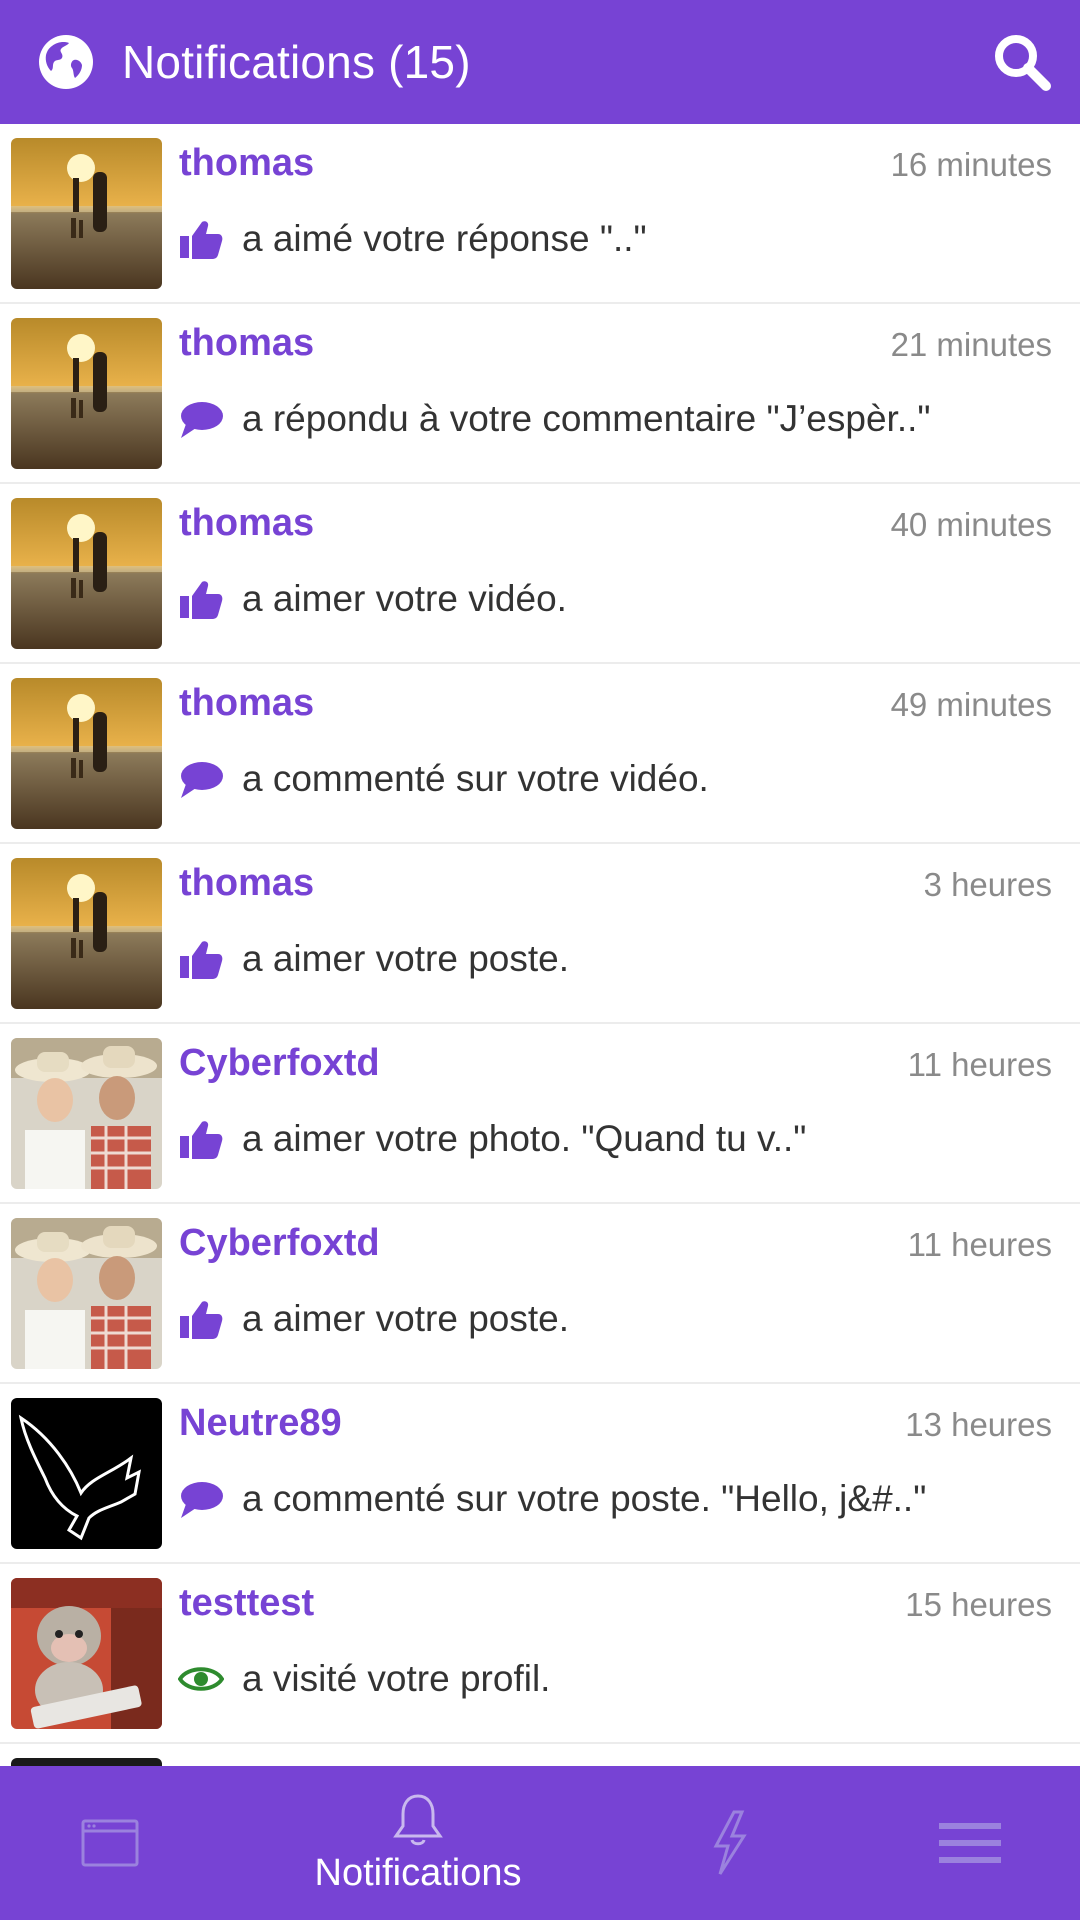  I want to click on notification-time: 3 heures, so click(987, 884).